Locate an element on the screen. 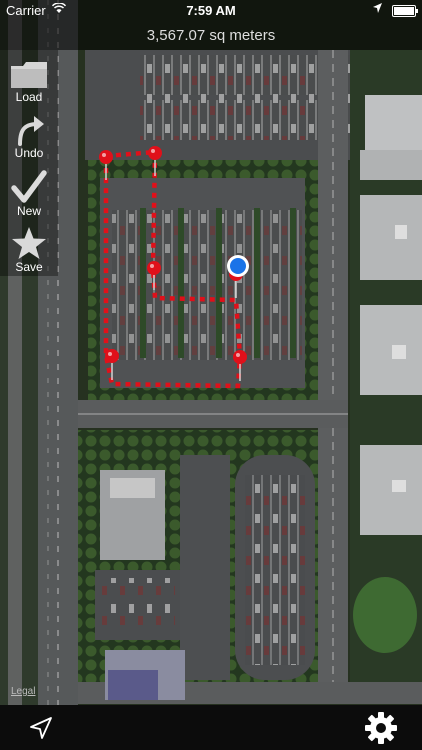  legal-link: Legal is located at coordinates (23, 691).